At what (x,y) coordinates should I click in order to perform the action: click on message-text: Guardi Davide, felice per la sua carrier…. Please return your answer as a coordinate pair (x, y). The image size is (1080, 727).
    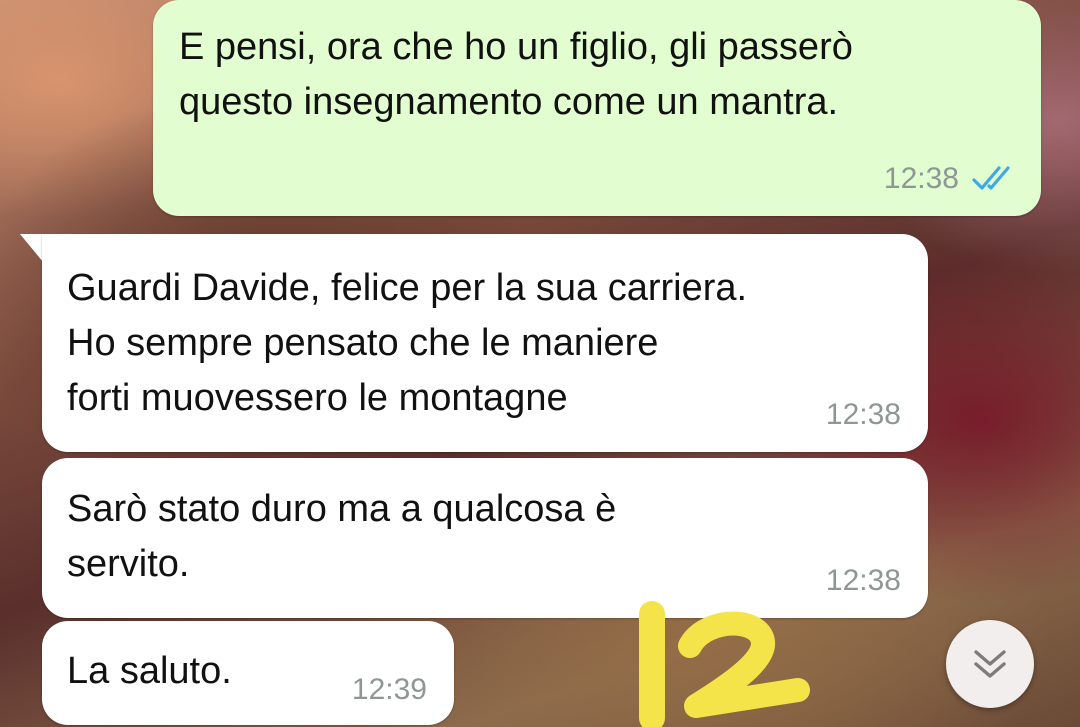
    Looking at the image, I should click on (407, 343).